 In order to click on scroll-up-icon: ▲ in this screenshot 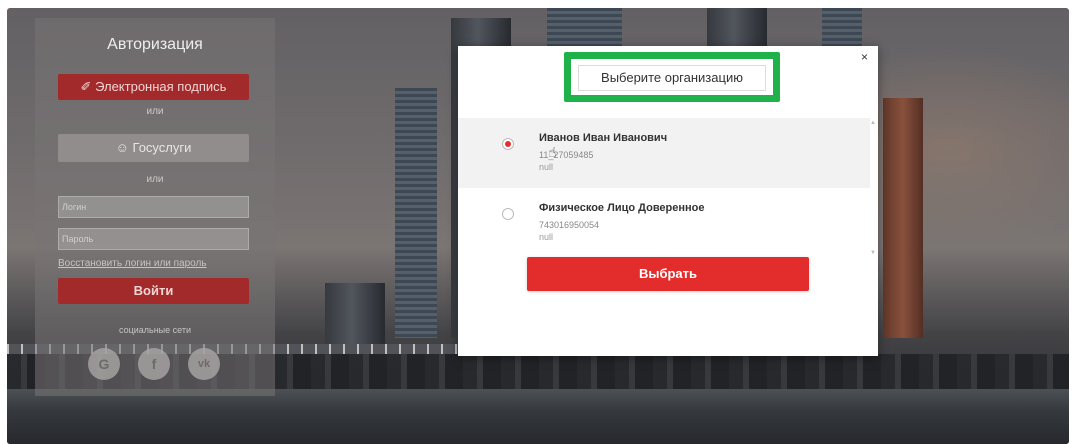, I will do `click(873, 123)`.